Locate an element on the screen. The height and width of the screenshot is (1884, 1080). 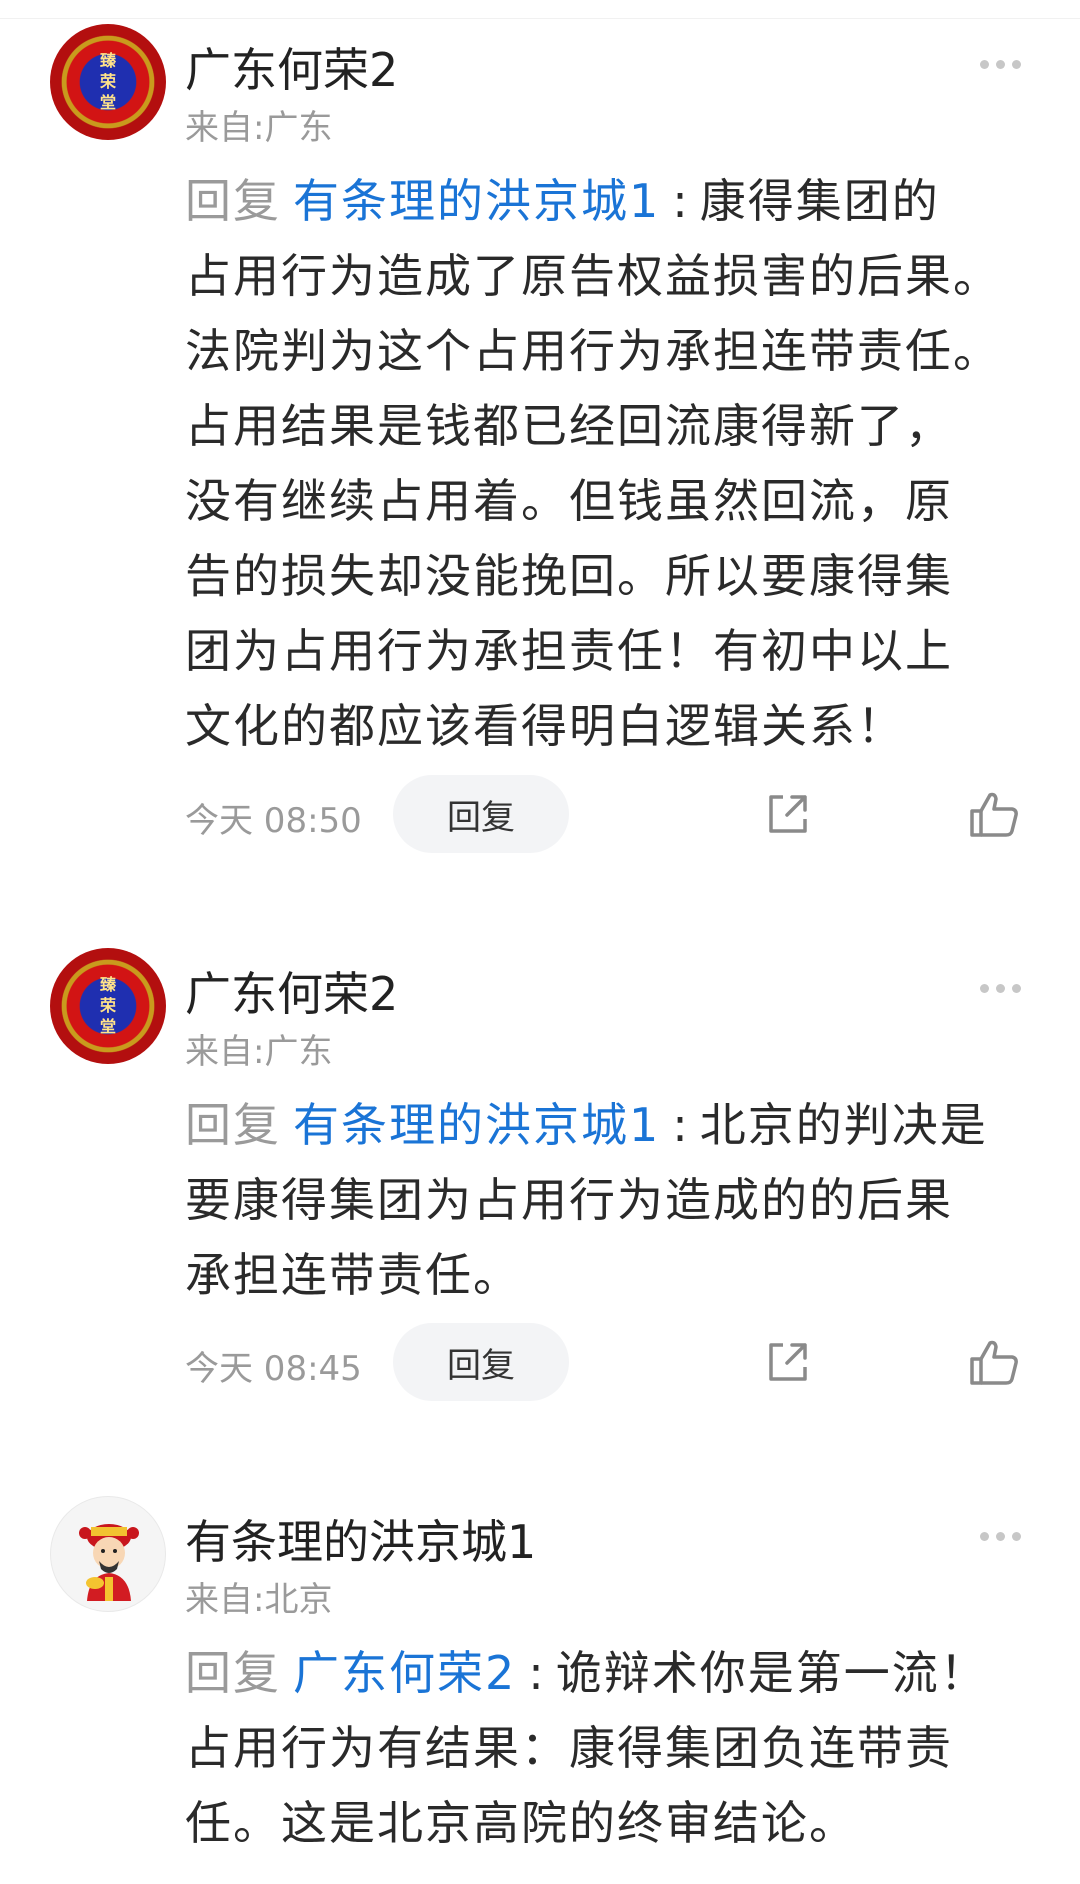
comment-text-line: 占用结果是钱都已经回流康得新了， is located at coordinates (569, 426).